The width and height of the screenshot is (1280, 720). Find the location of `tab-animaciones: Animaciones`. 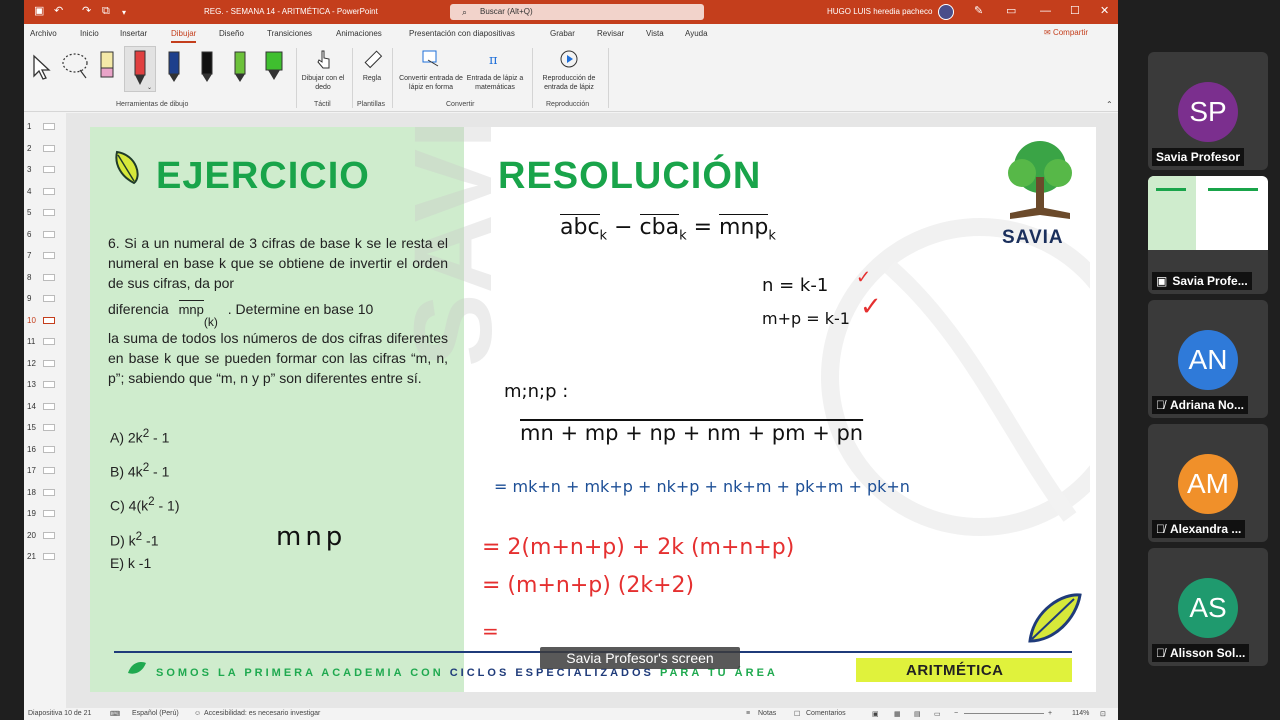

tab-animaciones: Animaciones is located at coordinates (359, 33).